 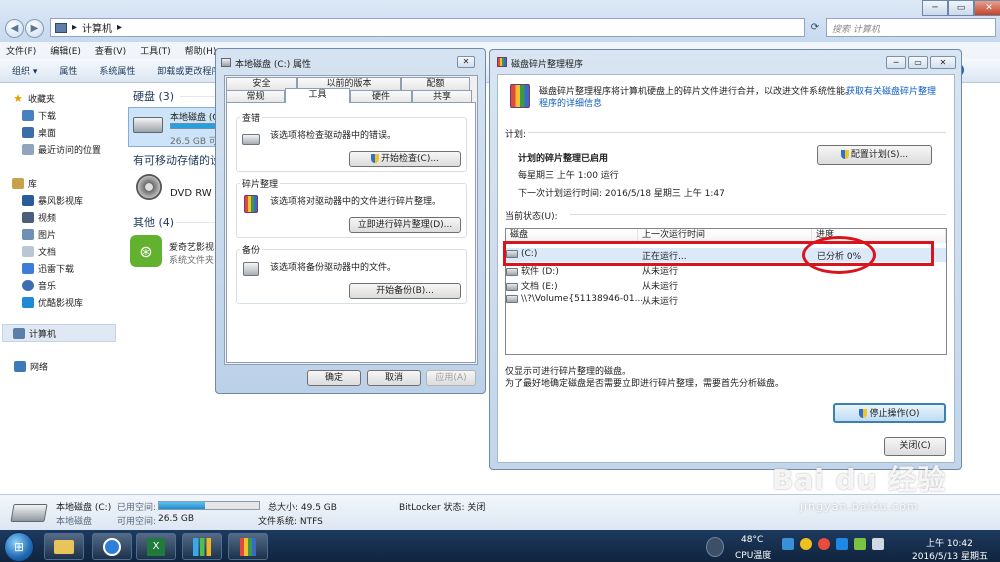 I want to click on breadcrumb-chevron-icon: ▸, so click(x=120, y=27).